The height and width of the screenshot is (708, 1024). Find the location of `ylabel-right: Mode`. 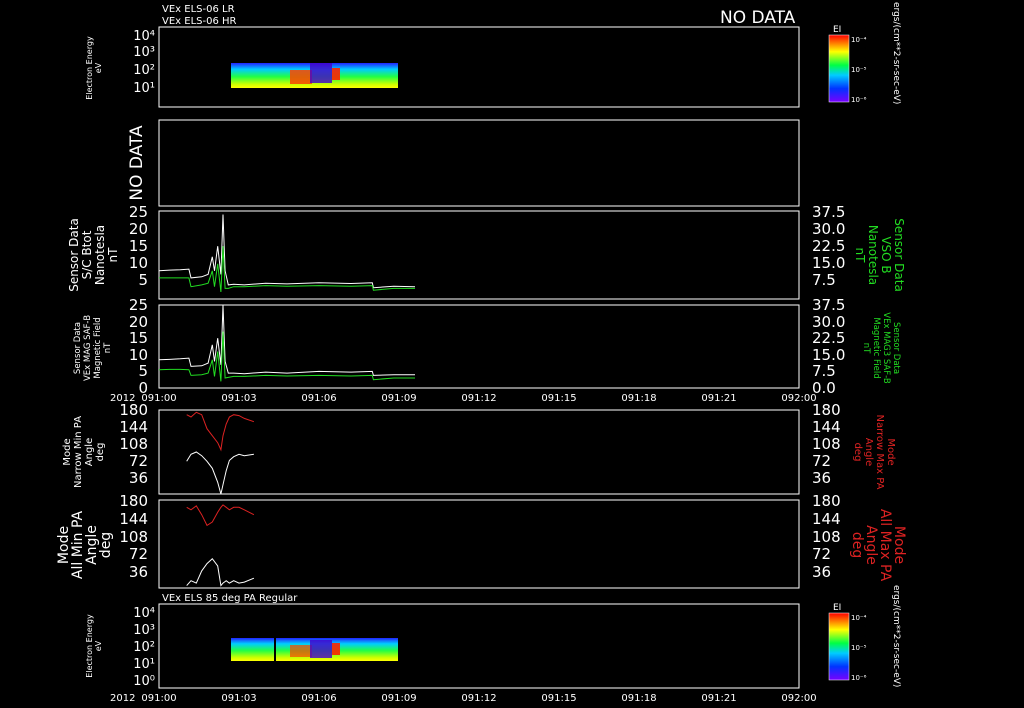

ylabel-right: Mode is located at coordinates (890, 451).